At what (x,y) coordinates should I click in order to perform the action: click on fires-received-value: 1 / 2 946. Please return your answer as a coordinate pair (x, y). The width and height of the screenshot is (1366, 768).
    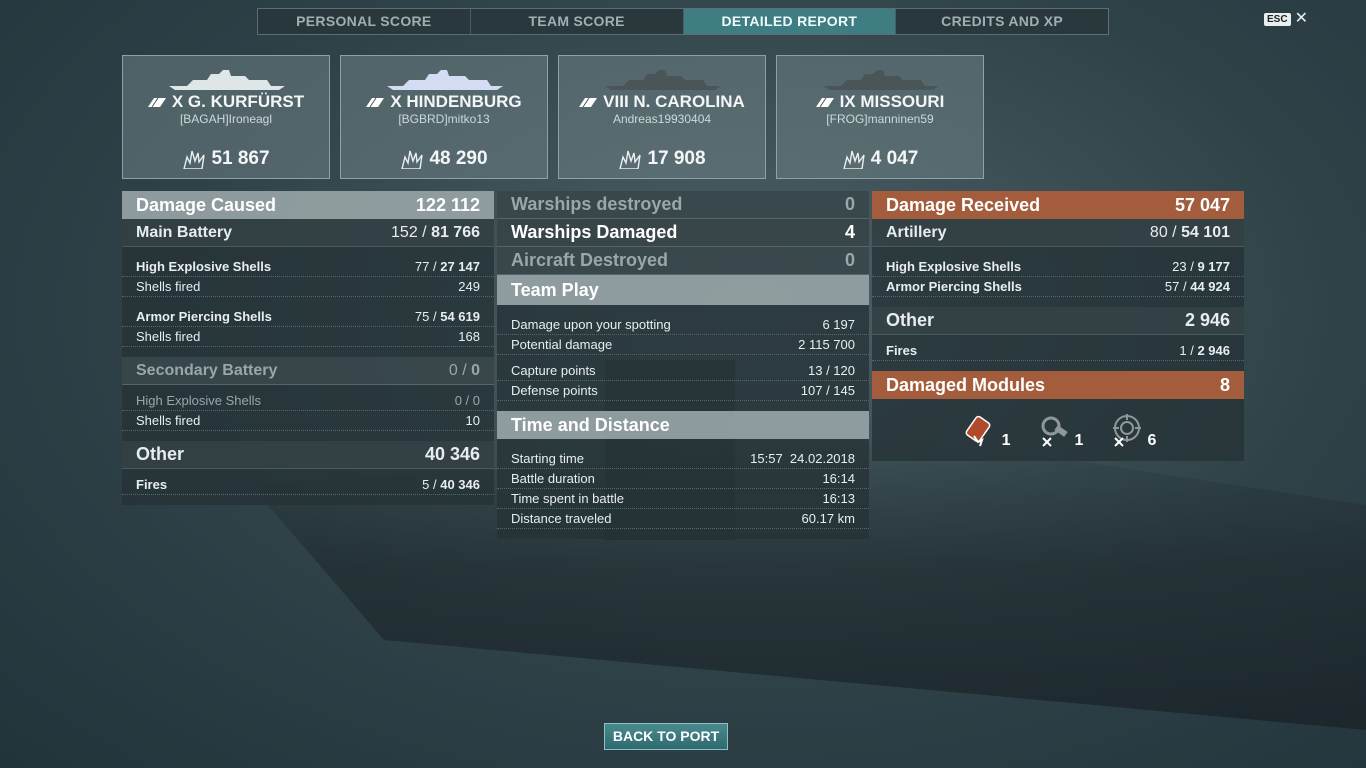
    Looking at the image, I should click on (1204, 350).